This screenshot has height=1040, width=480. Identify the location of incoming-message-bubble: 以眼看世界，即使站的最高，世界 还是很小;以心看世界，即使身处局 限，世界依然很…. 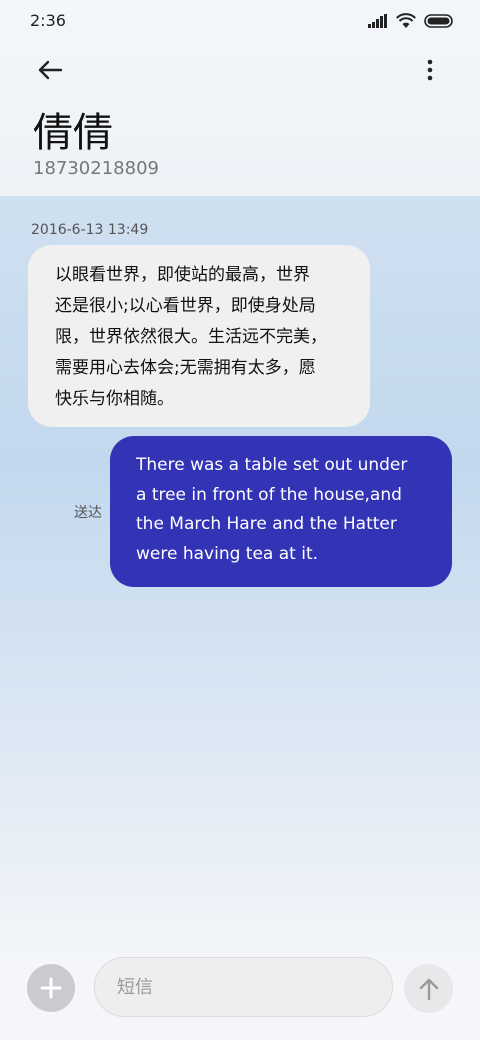
(199, 336).